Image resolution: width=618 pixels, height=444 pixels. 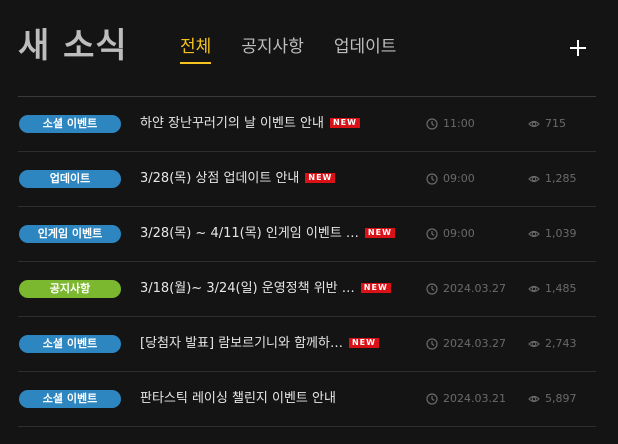 I want to click on post-title-link: 3/28(목) 상점 업데이트 안내 NEW, so click(x=238, y=179).